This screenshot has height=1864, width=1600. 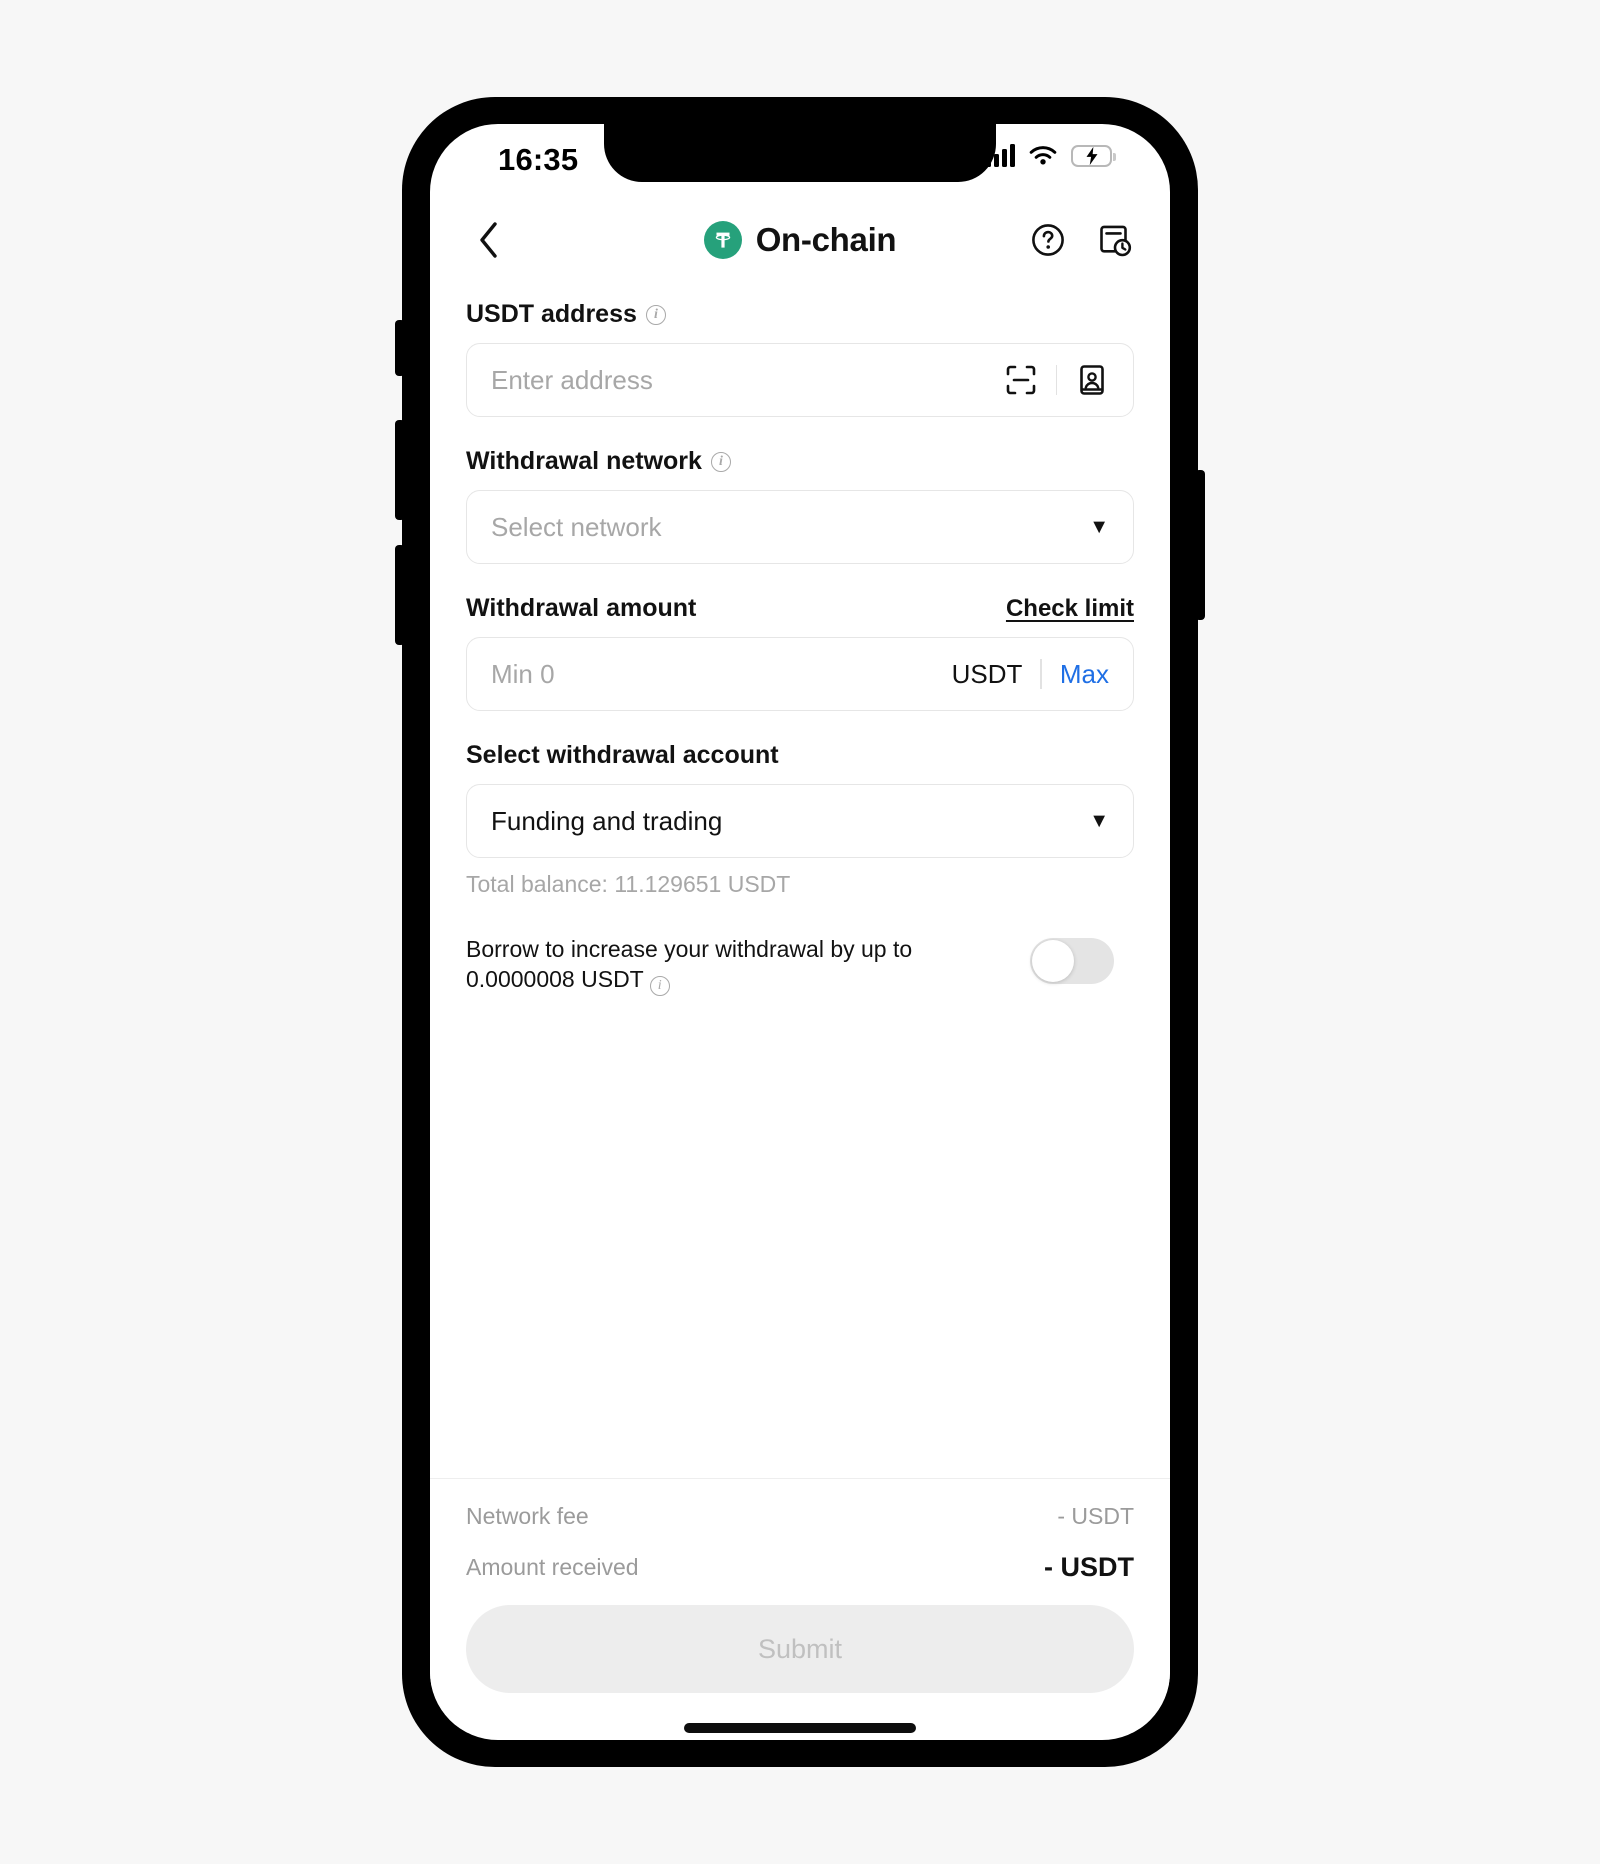 What do you see at coordinates (826, 239) in the screenshot?
I see `page-title: On-chain` at bounding box center [826, 239].